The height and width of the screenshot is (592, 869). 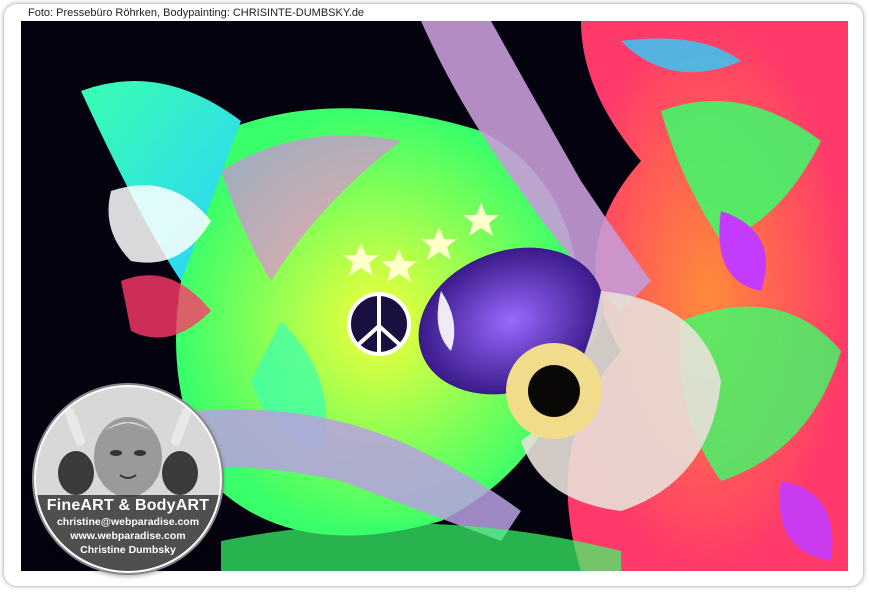 What do you see at coordinates (128, 505) in the screenshot?
I see `badge-title: FineART & BodyART` at bounding box center [128, 505].